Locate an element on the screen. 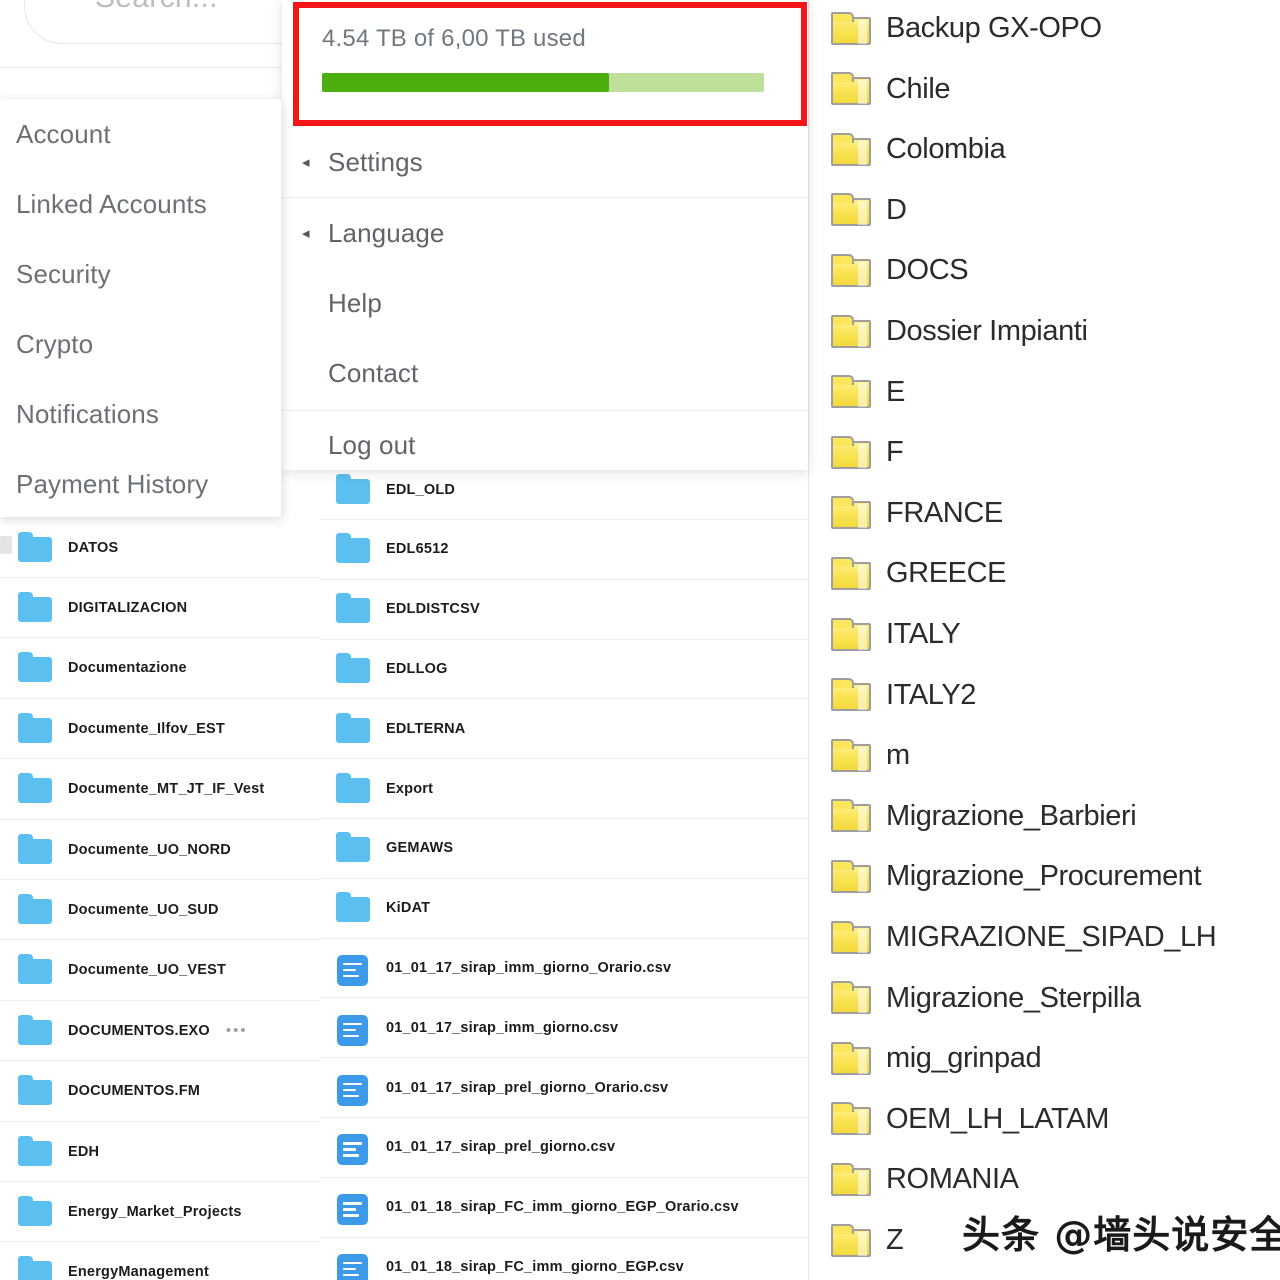 Image resolution: width=1280 pixels, height=1280 pixels. list-item: DOCUMENTOS.FM is located at coordinates (160, 1092).